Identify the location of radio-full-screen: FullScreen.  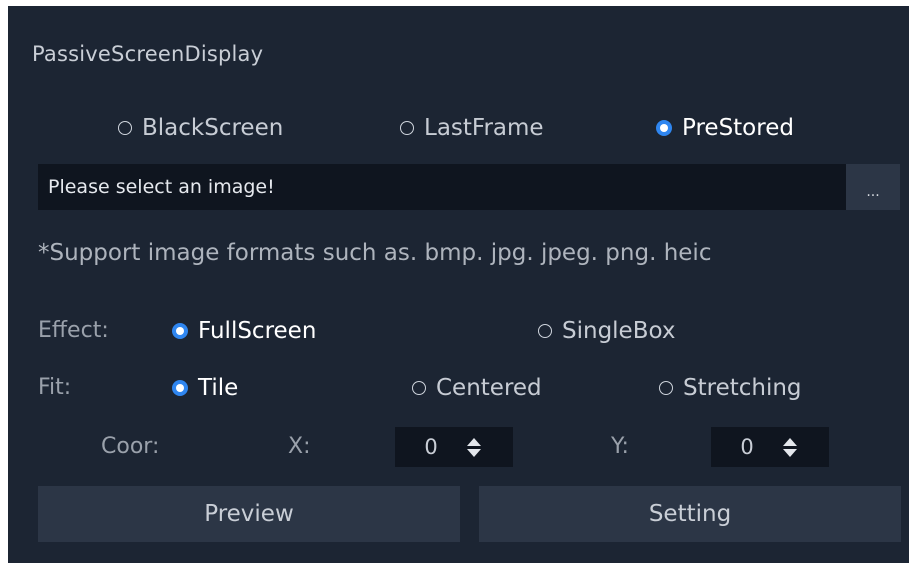
(244, 331).